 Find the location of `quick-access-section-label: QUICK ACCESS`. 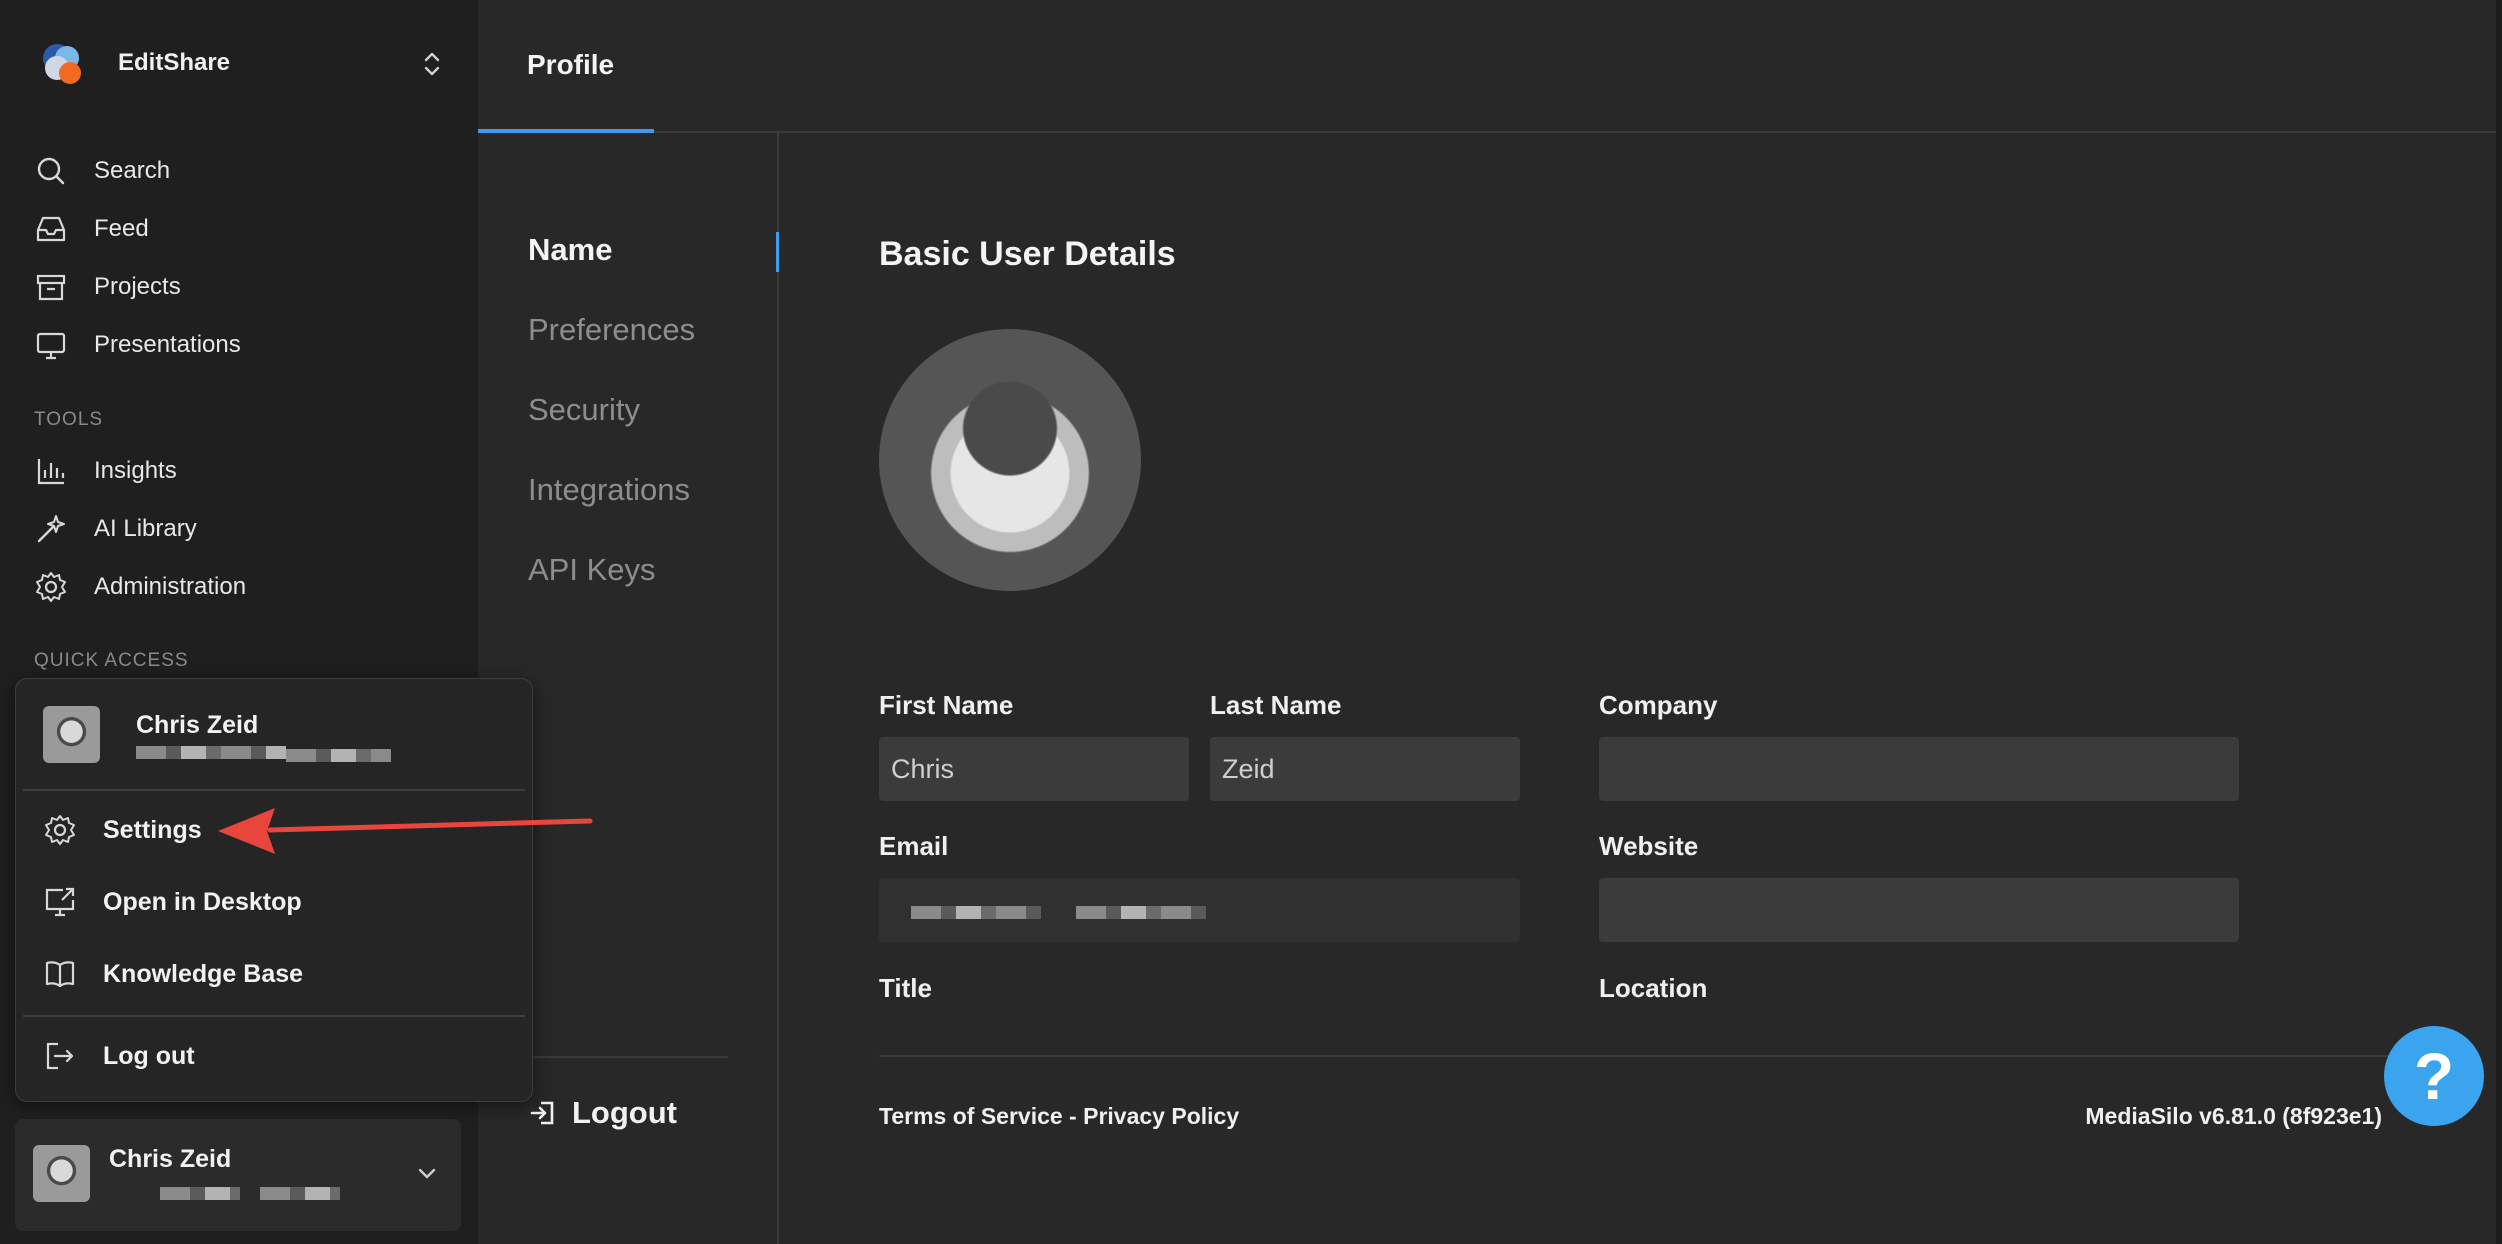

quick-access-section-label: QUICK ACCESS is located at coordinates (111, 660).